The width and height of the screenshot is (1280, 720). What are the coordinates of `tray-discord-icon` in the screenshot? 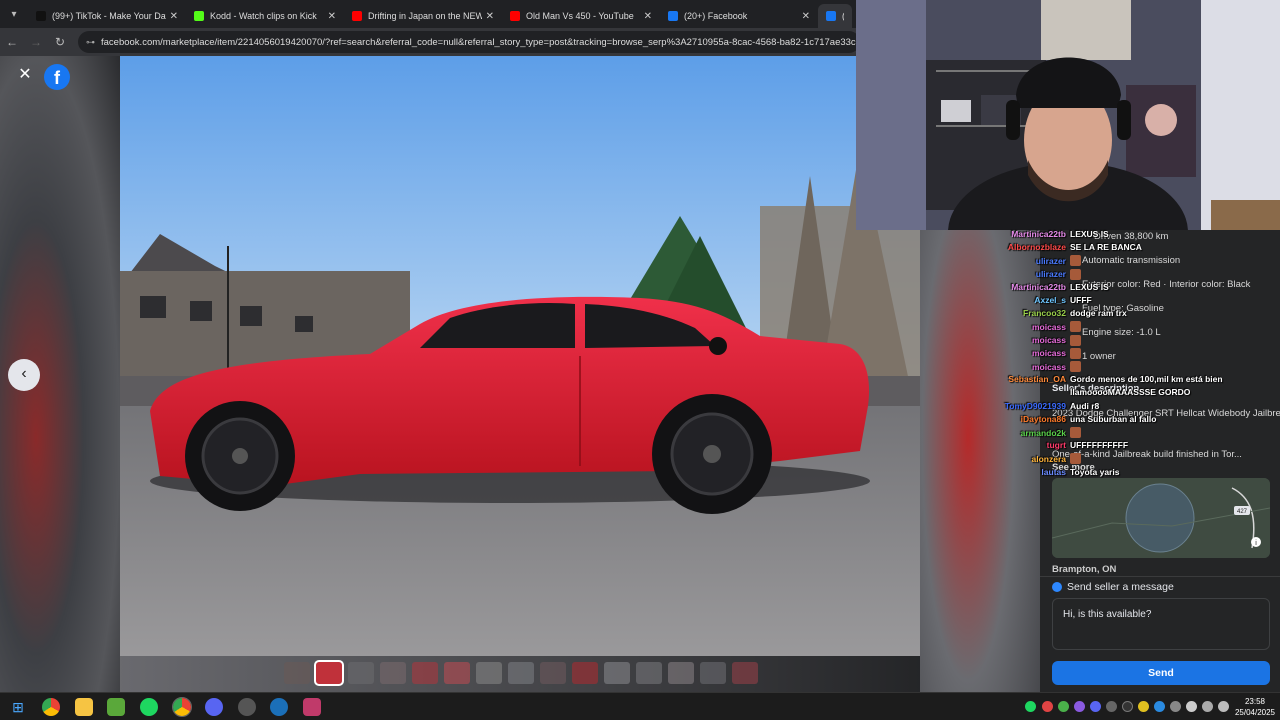 It's located at (1095, 706).